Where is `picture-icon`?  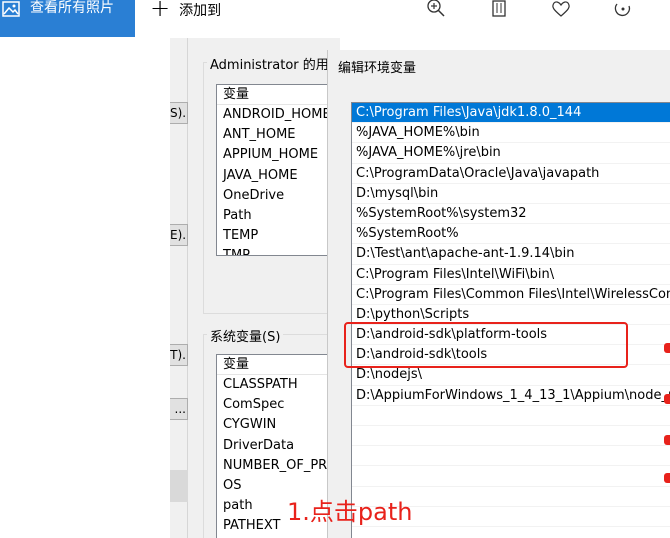
picture-icon is located at coordinates (11, 9).